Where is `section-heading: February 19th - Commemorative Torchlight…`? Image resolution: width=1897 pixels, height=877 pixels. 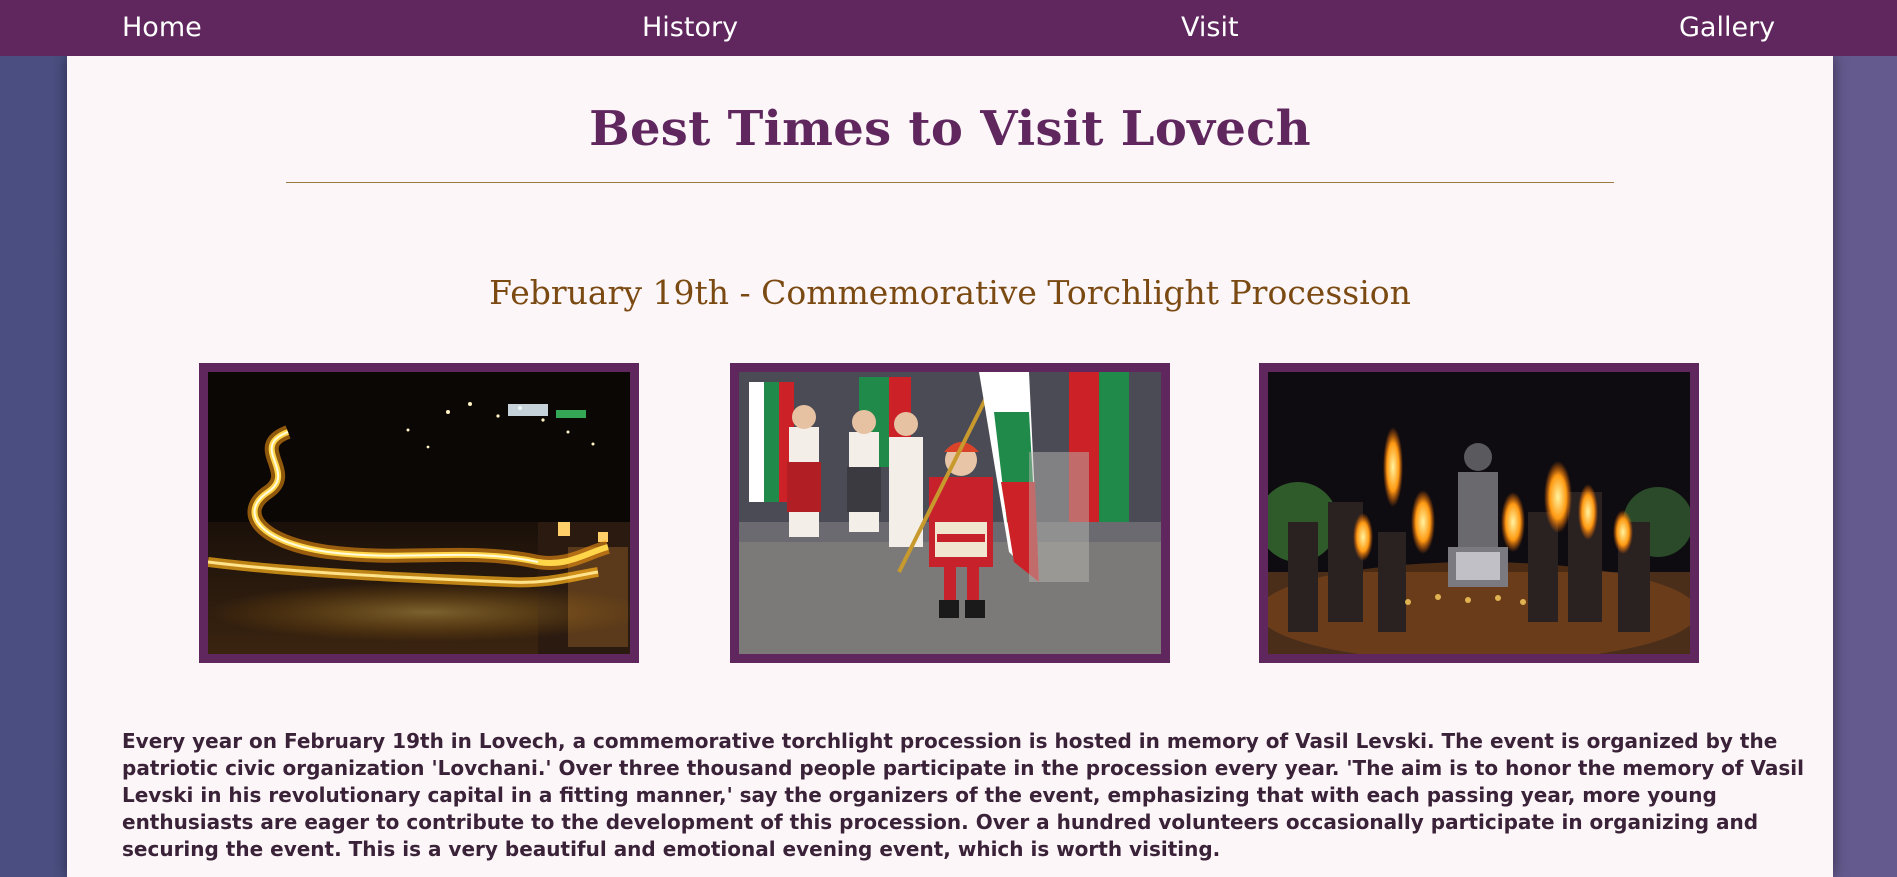
section-heading: February 19th - Commemorative Torchlight… is located at coordinates (950, 292).